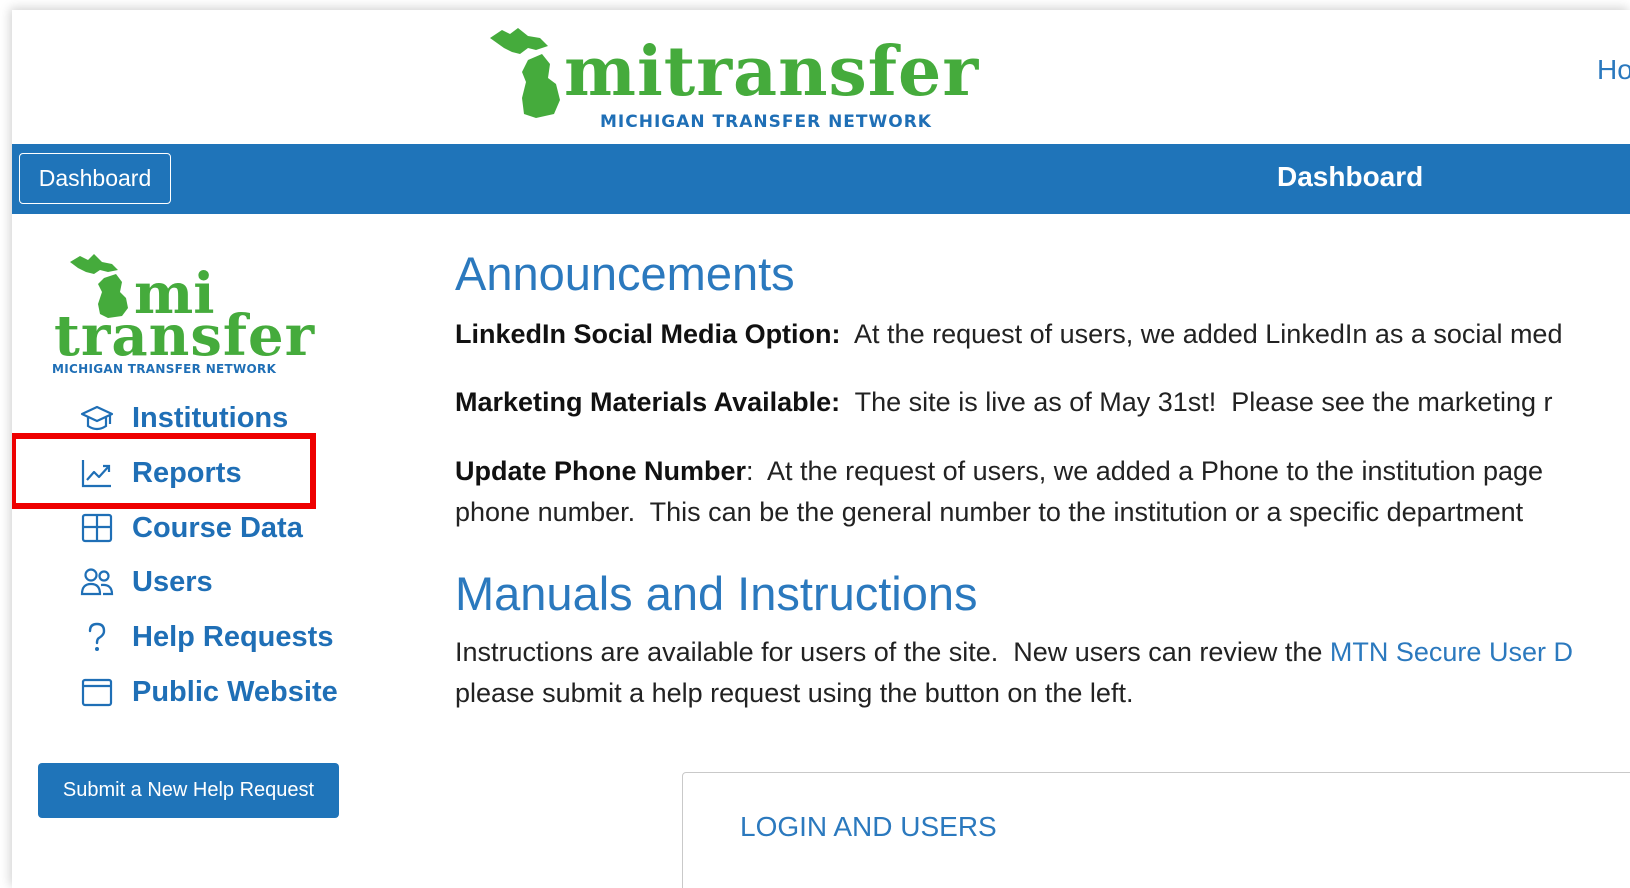  I want to click on window-icon, so click(97, 692).